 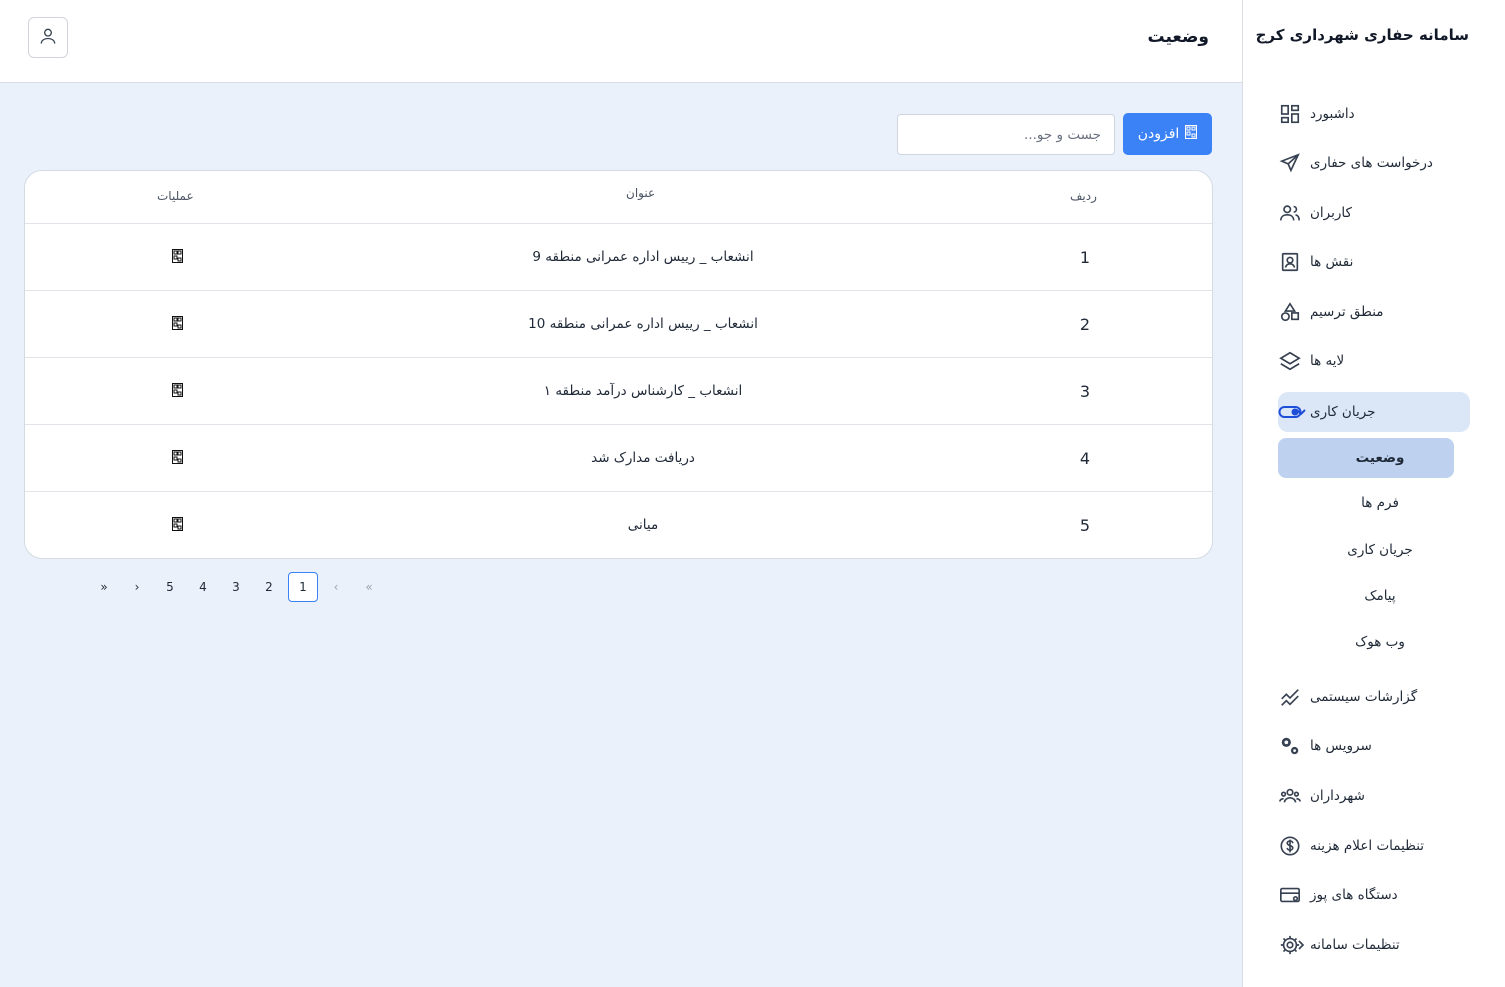 I want to click on table-row: 1 انشعاب _ رییس اداره عمرانی منطقه 9, so click(x=618, y=257).